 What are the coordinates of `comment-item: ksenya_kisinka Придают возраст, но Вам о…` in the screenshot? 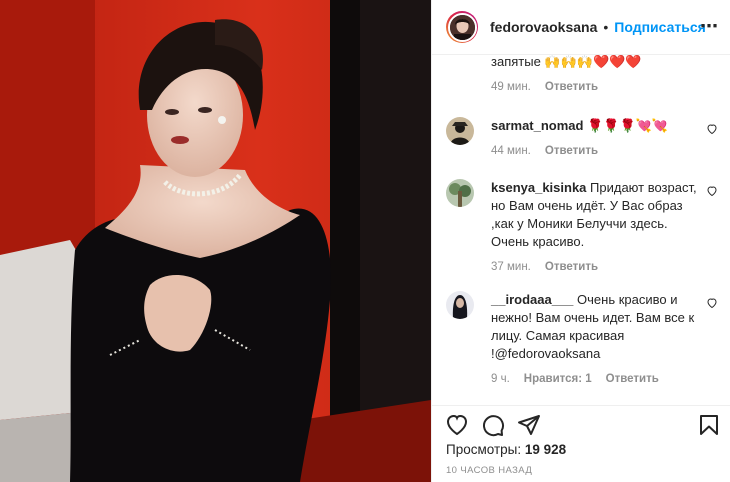 It's located at (586, 226).